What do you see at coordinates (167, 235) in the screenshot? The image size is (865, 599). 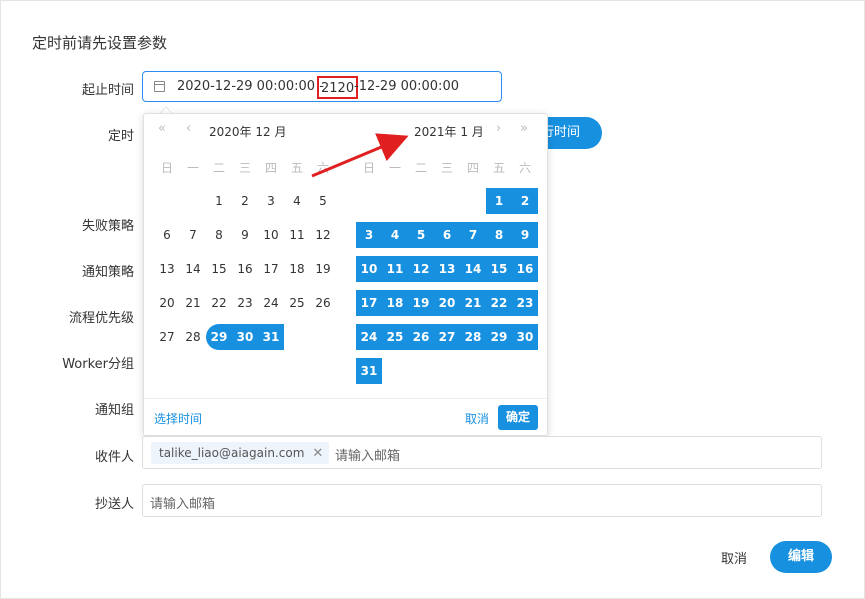 I see `left-day-6: 6` at bounding box center [167, 235].